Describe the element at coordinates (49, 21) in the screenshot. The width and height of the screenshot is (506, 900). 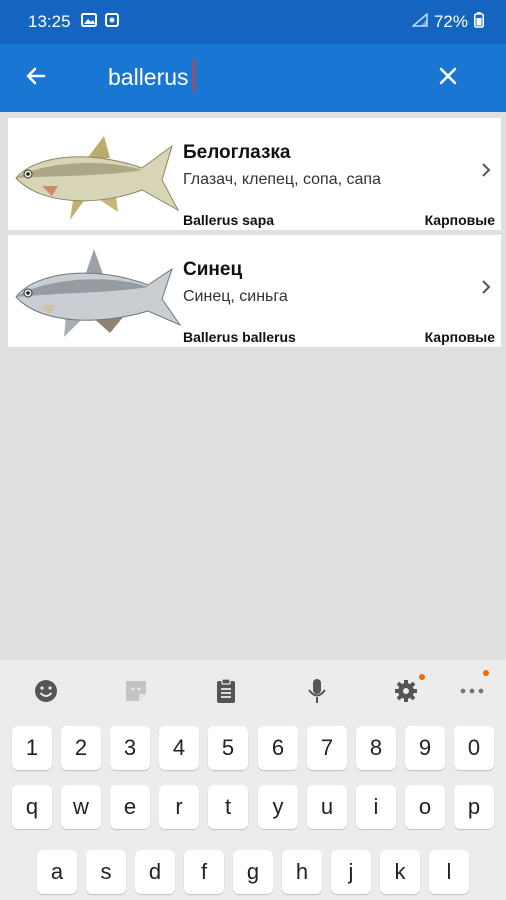
I see `status-time: 13:25` at that location.